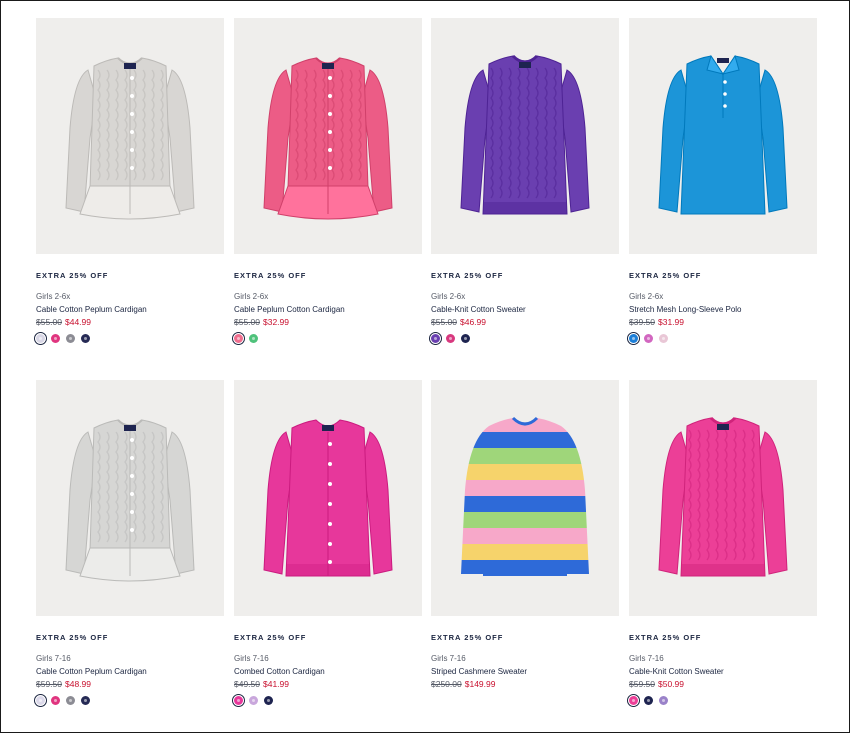 The height and width of the screenshot is (733, 850). I want to click on sale-price: $48.99, so click(78, 684).